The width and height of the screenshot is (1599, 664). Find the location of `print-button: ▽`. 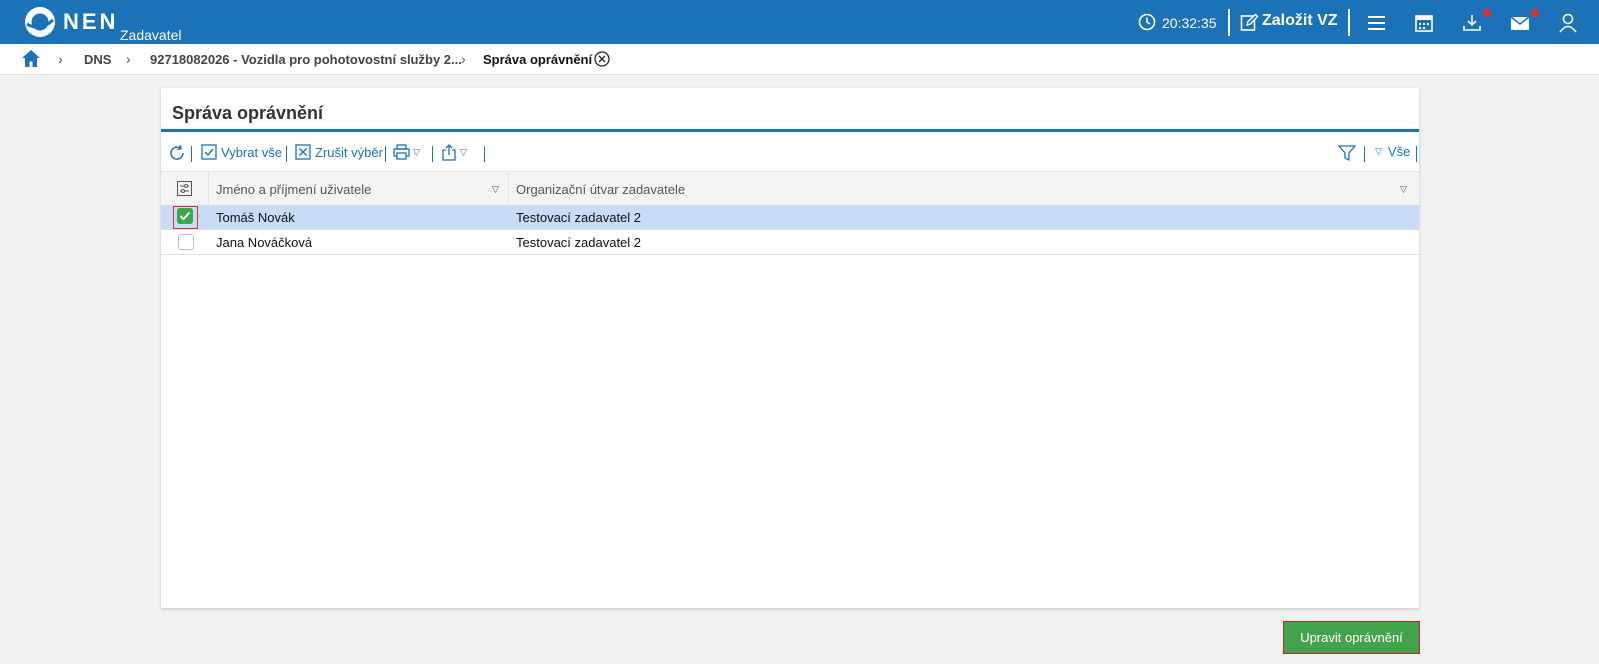

print-button: ▽ is located at coordinates (406, 152).